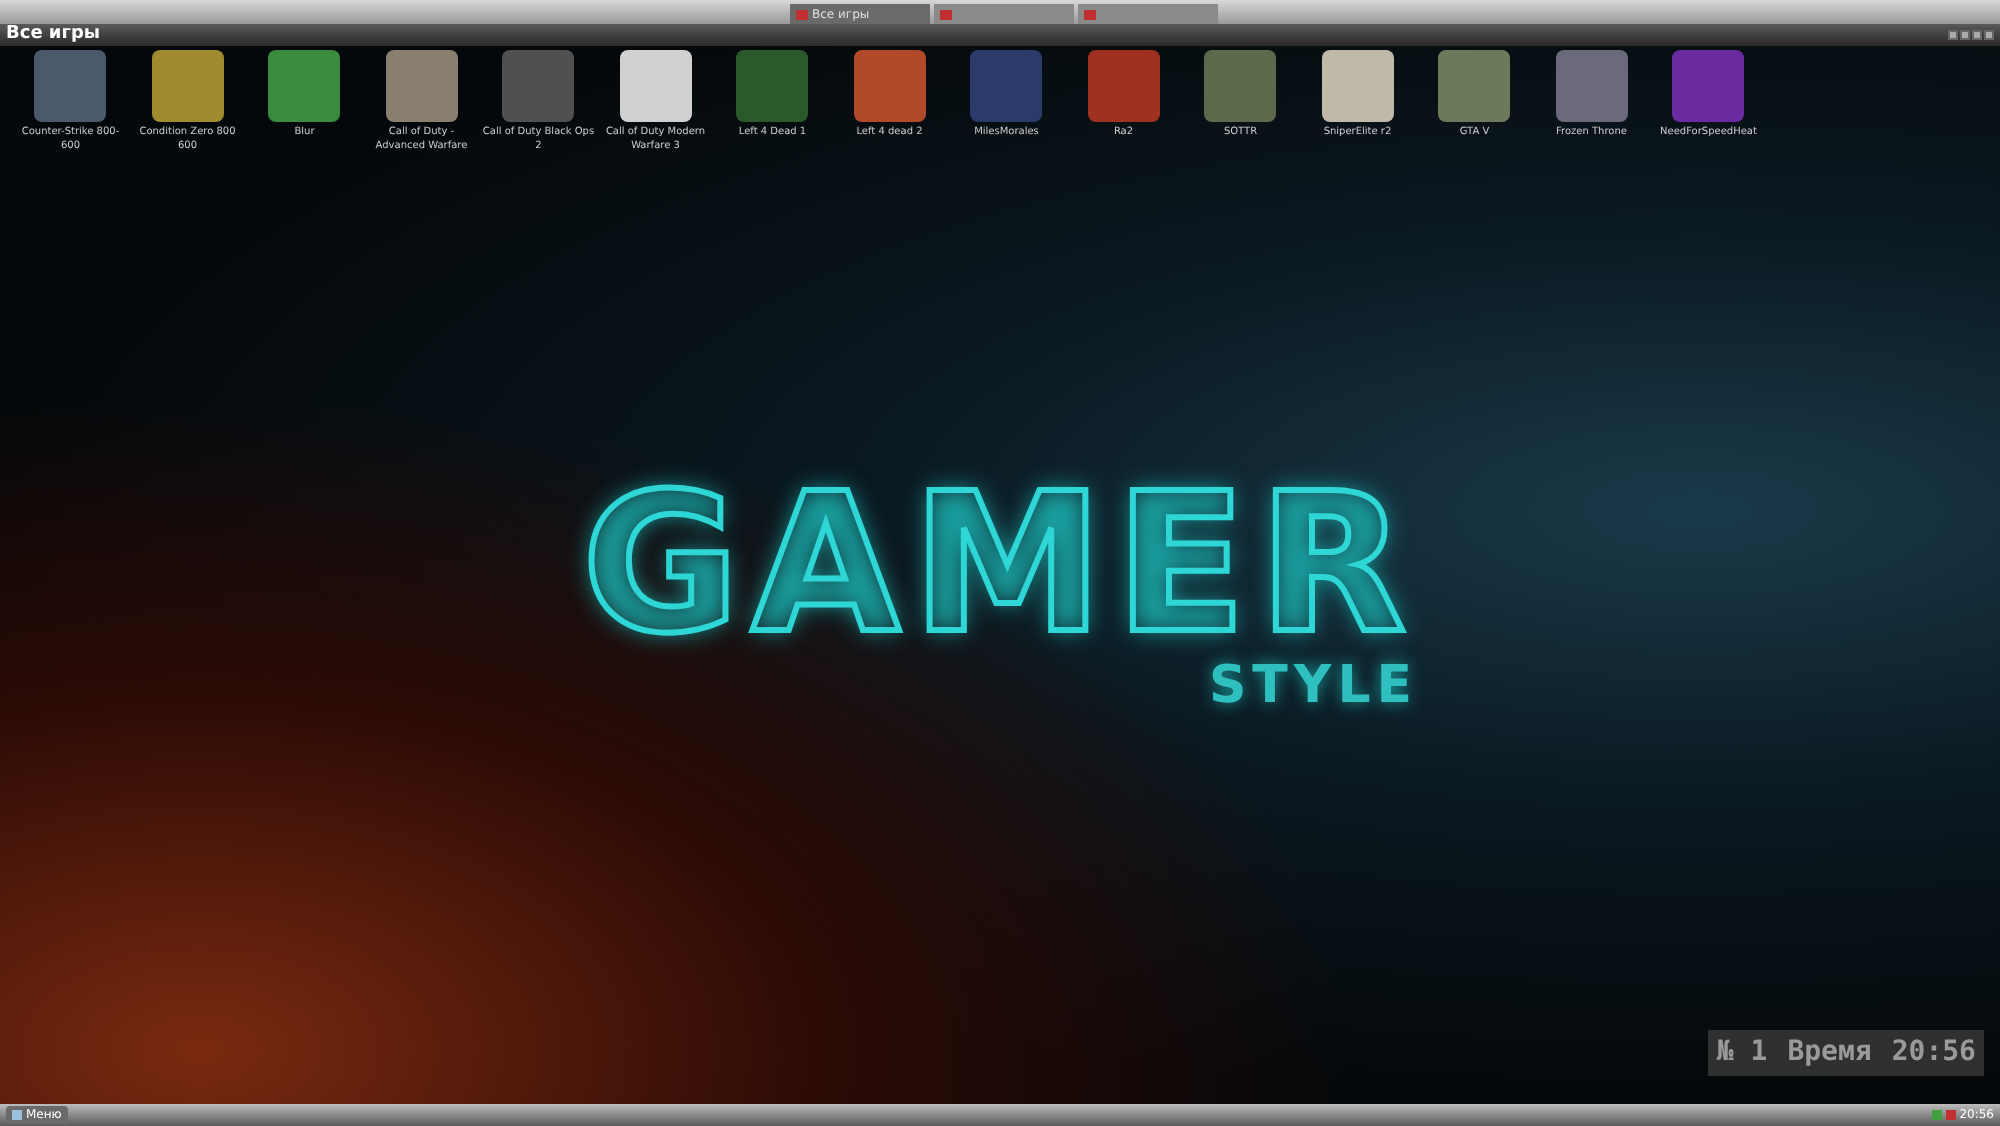 The image size is (2000, 1126). What do you see at coordinates (1742, 1053) in the screenshot?
I see `session-number: № 1` at bounding box center [1742, 1053].